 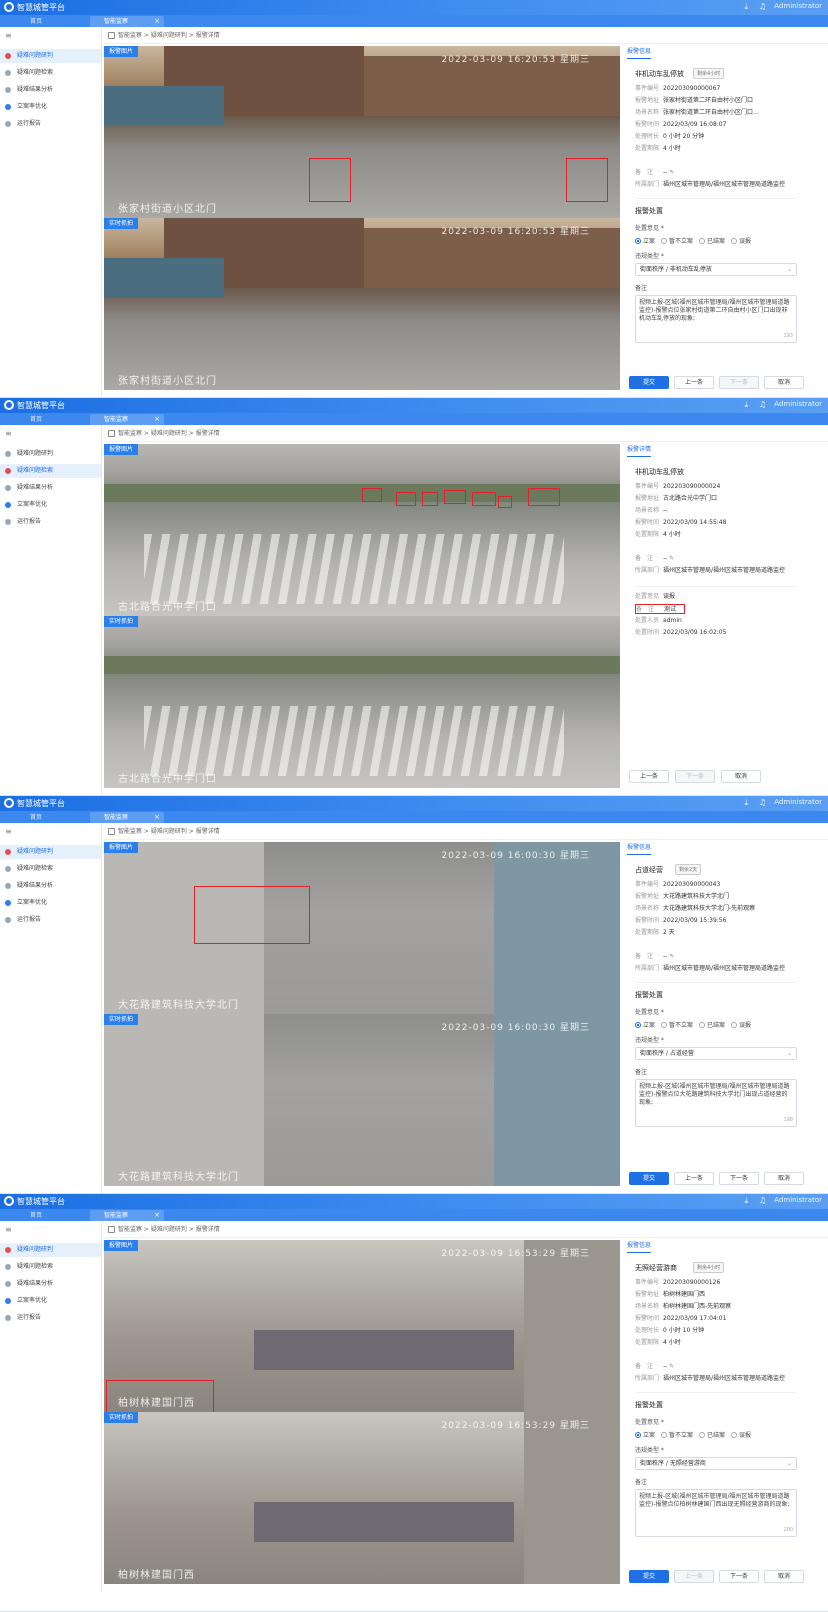 I want to click on violation-type-select: 街面秩序 / 非机动车乱停放 ⌄, so click(x=716, y=269).